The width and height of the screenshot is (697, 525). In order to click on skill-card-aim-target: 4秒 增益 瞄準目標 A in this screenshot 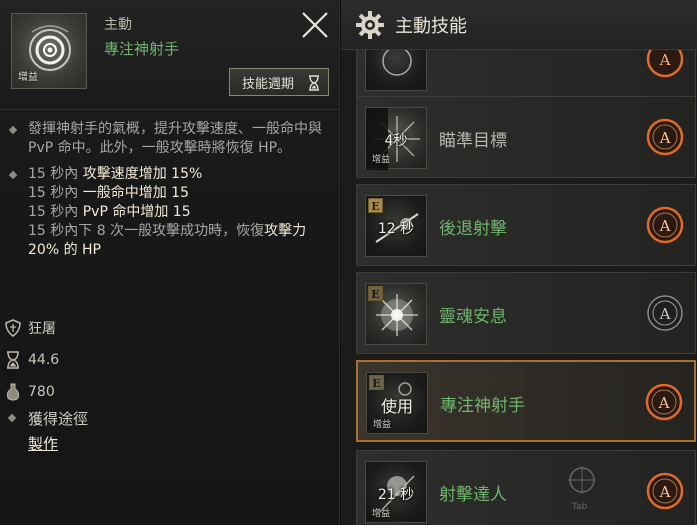, I will do `click(526, 137)`.